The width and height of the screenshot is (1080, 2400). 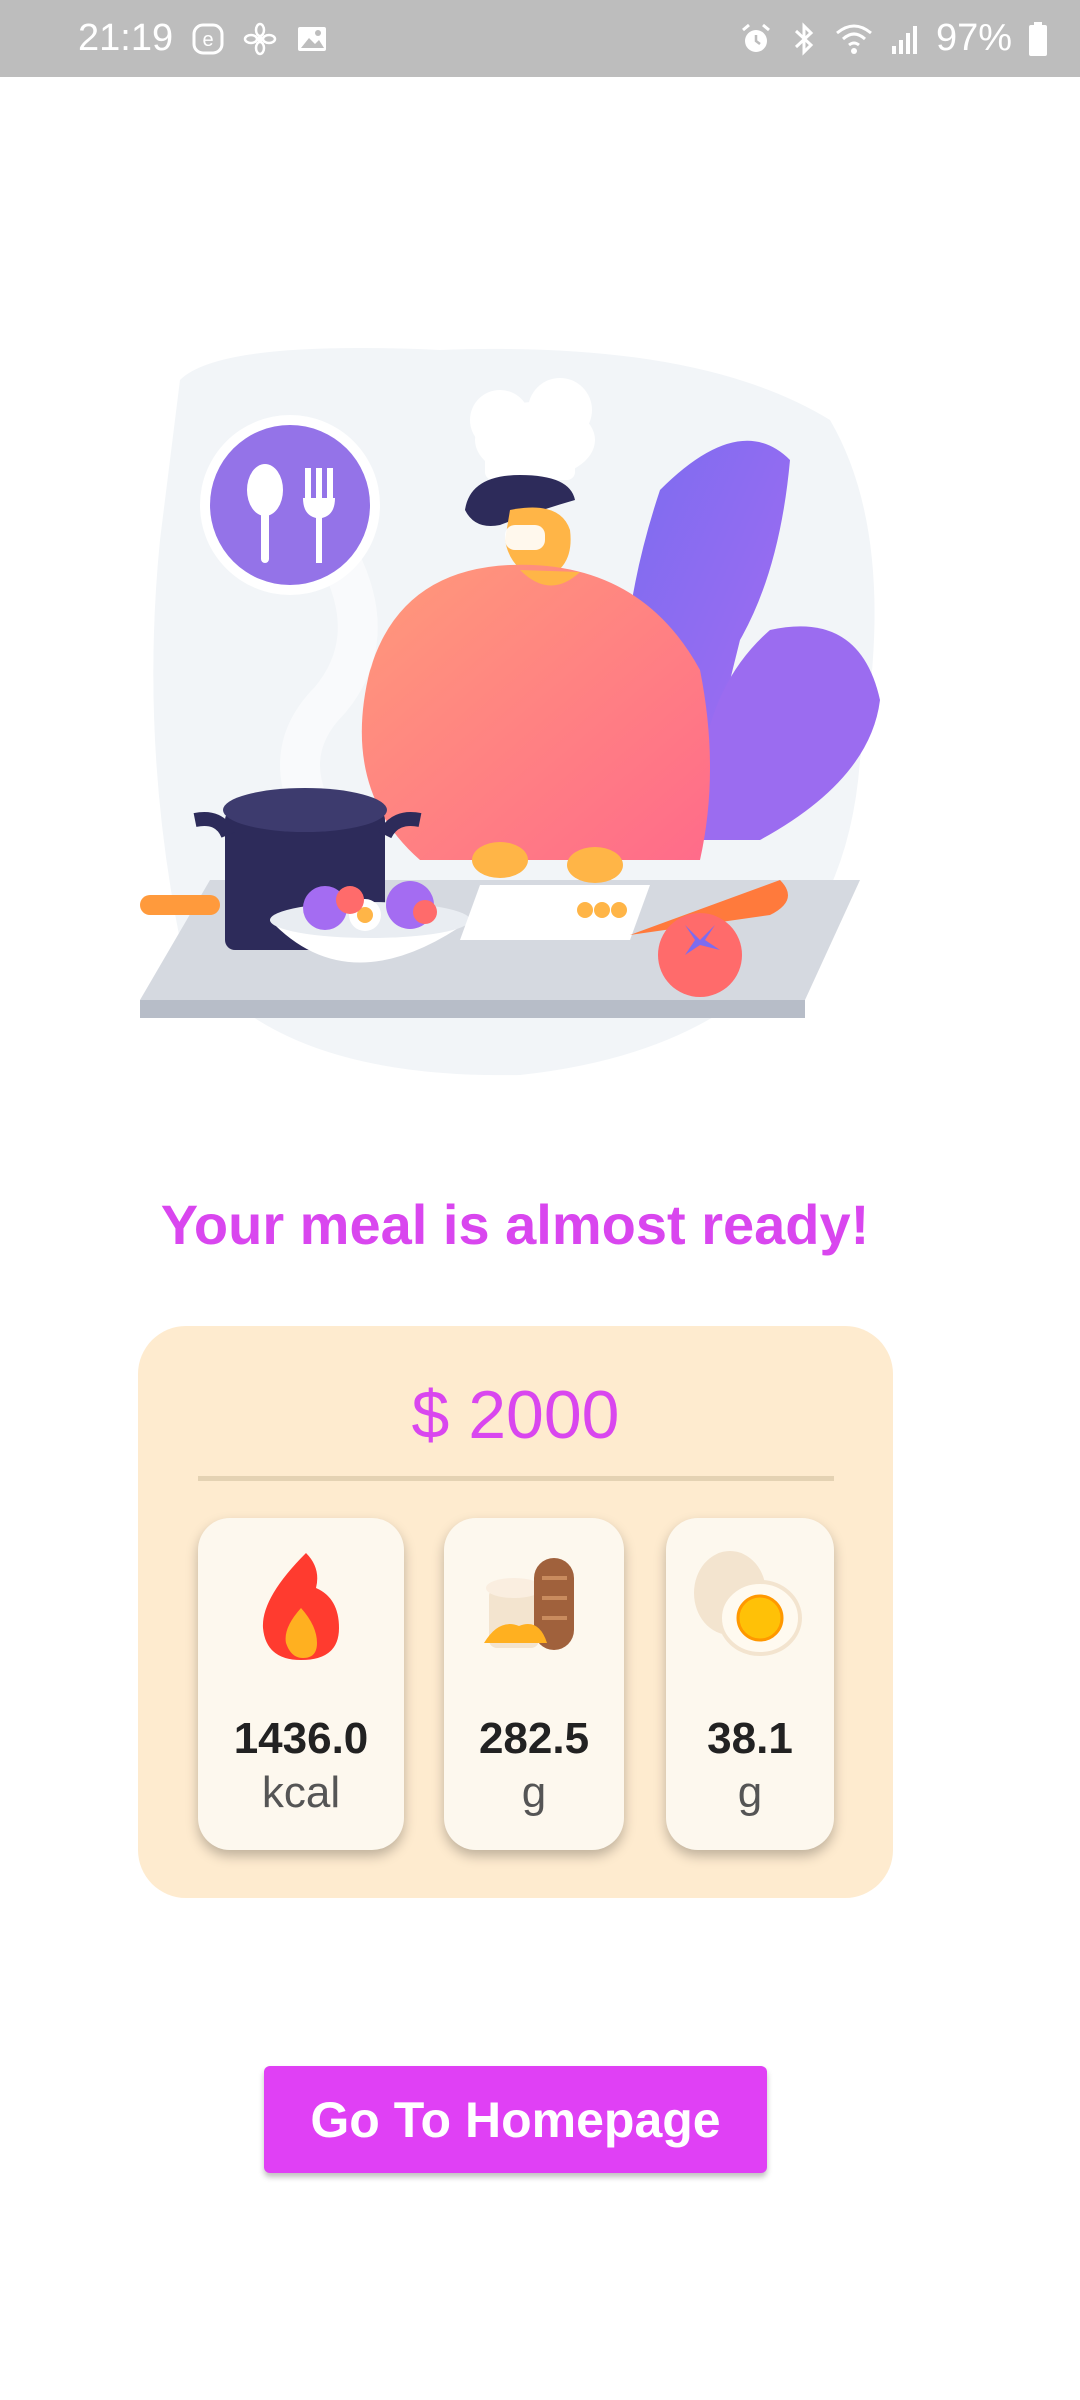 What do you see at coordinates (312, 39) in the screenshot?
I see `image-icon` at bounding box center [312, 39].